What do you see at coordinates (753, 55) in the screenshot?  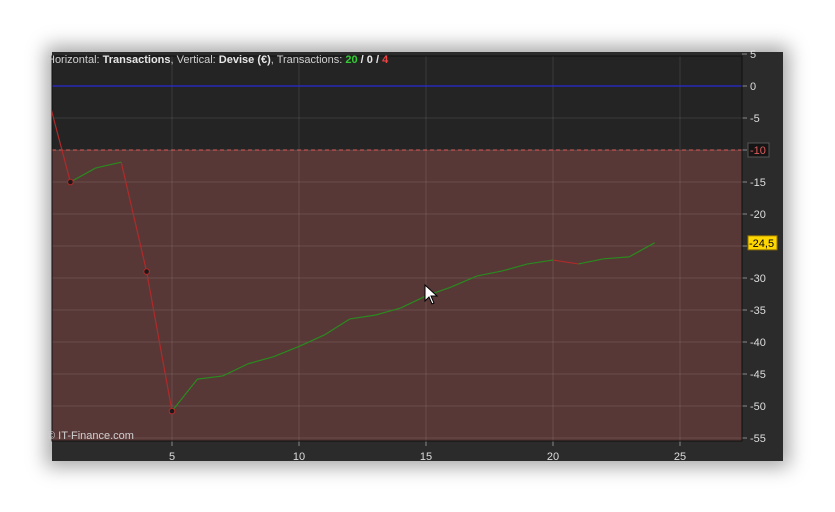 I see `y-tick-label: 5` at bounding box center [753, 55].